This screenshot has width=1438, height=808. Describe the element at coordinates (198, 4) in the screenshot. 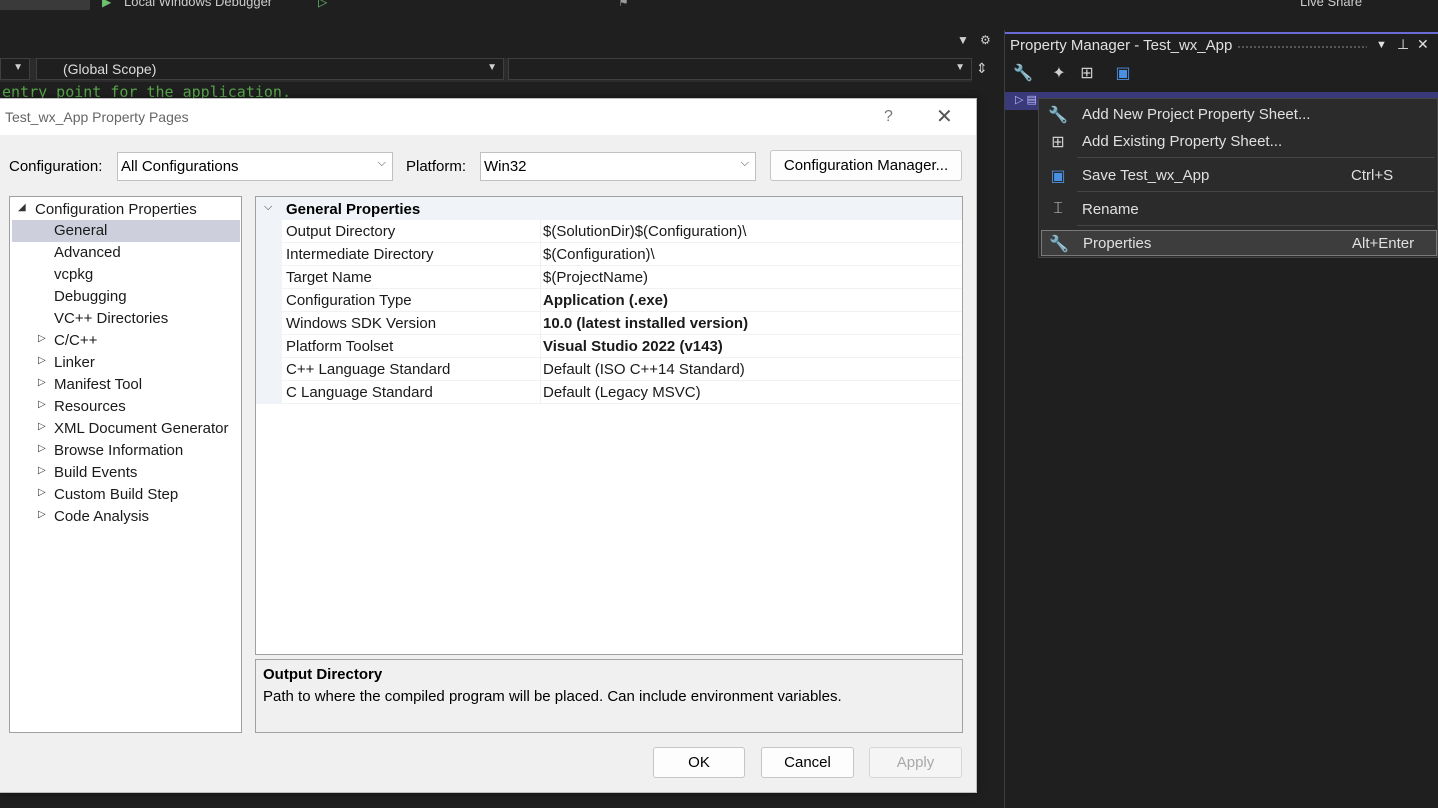

I see `debugger-target-label: Local Windows Debugger` at that location.